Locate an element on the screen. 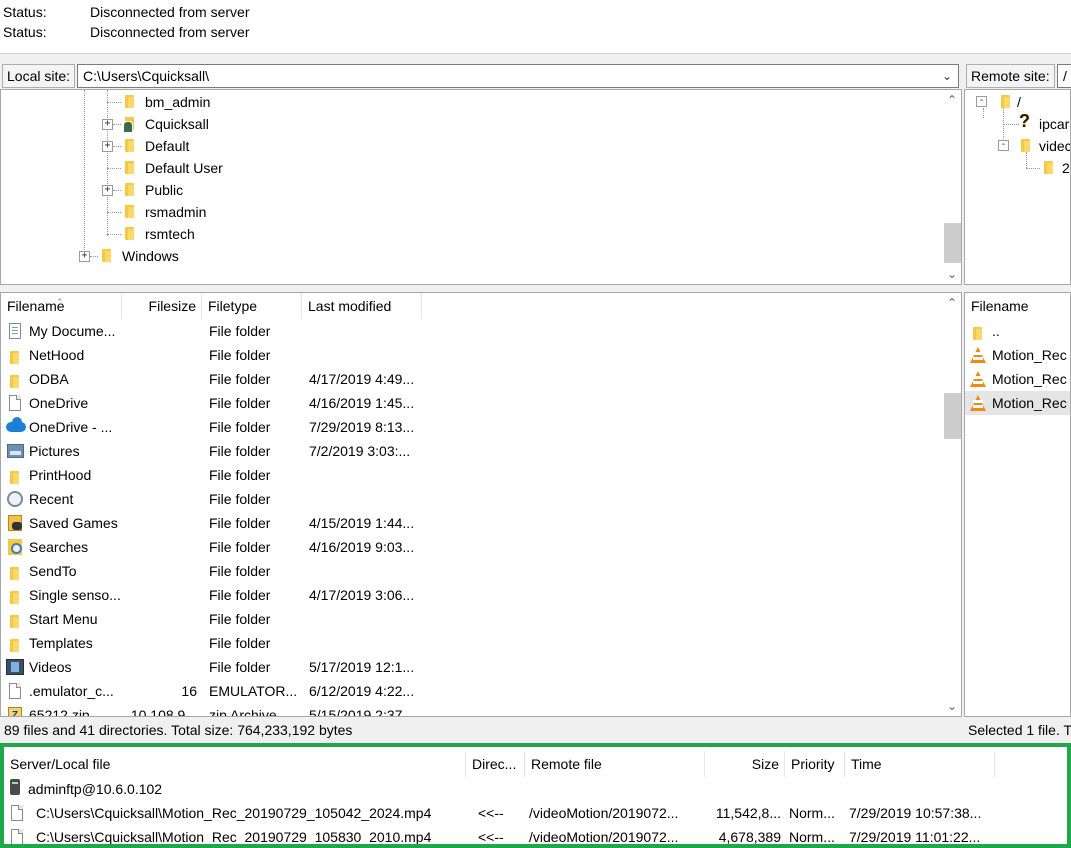 This screenshot has height=848, width=1071. tree-item-windows: Windows is located at coordinates (198, 256).